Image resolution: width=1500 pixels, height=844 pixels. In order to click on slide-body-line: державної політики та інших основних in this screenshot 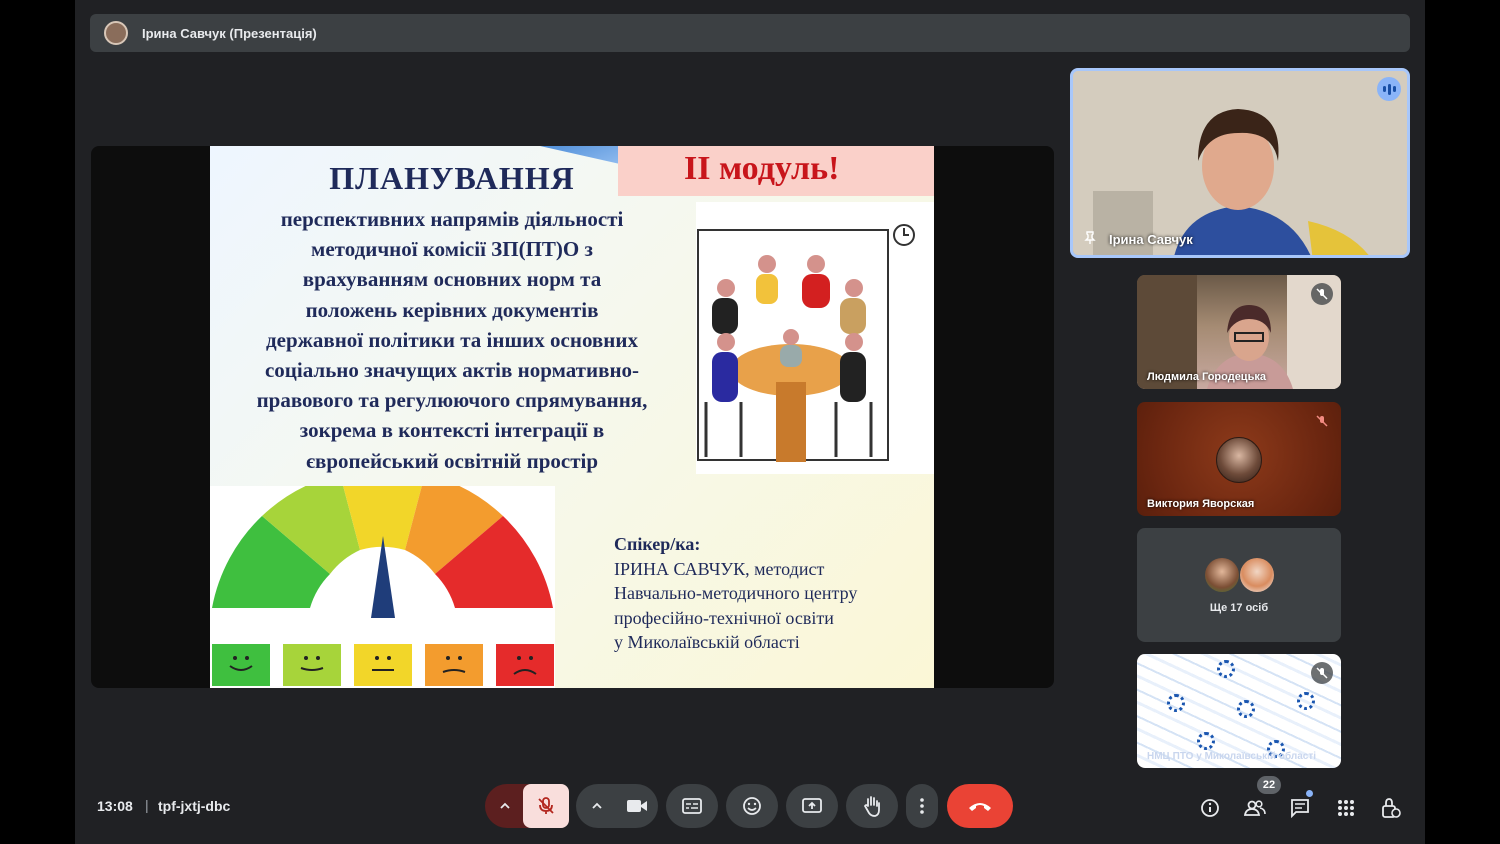, I will do `click(452, 339)`.